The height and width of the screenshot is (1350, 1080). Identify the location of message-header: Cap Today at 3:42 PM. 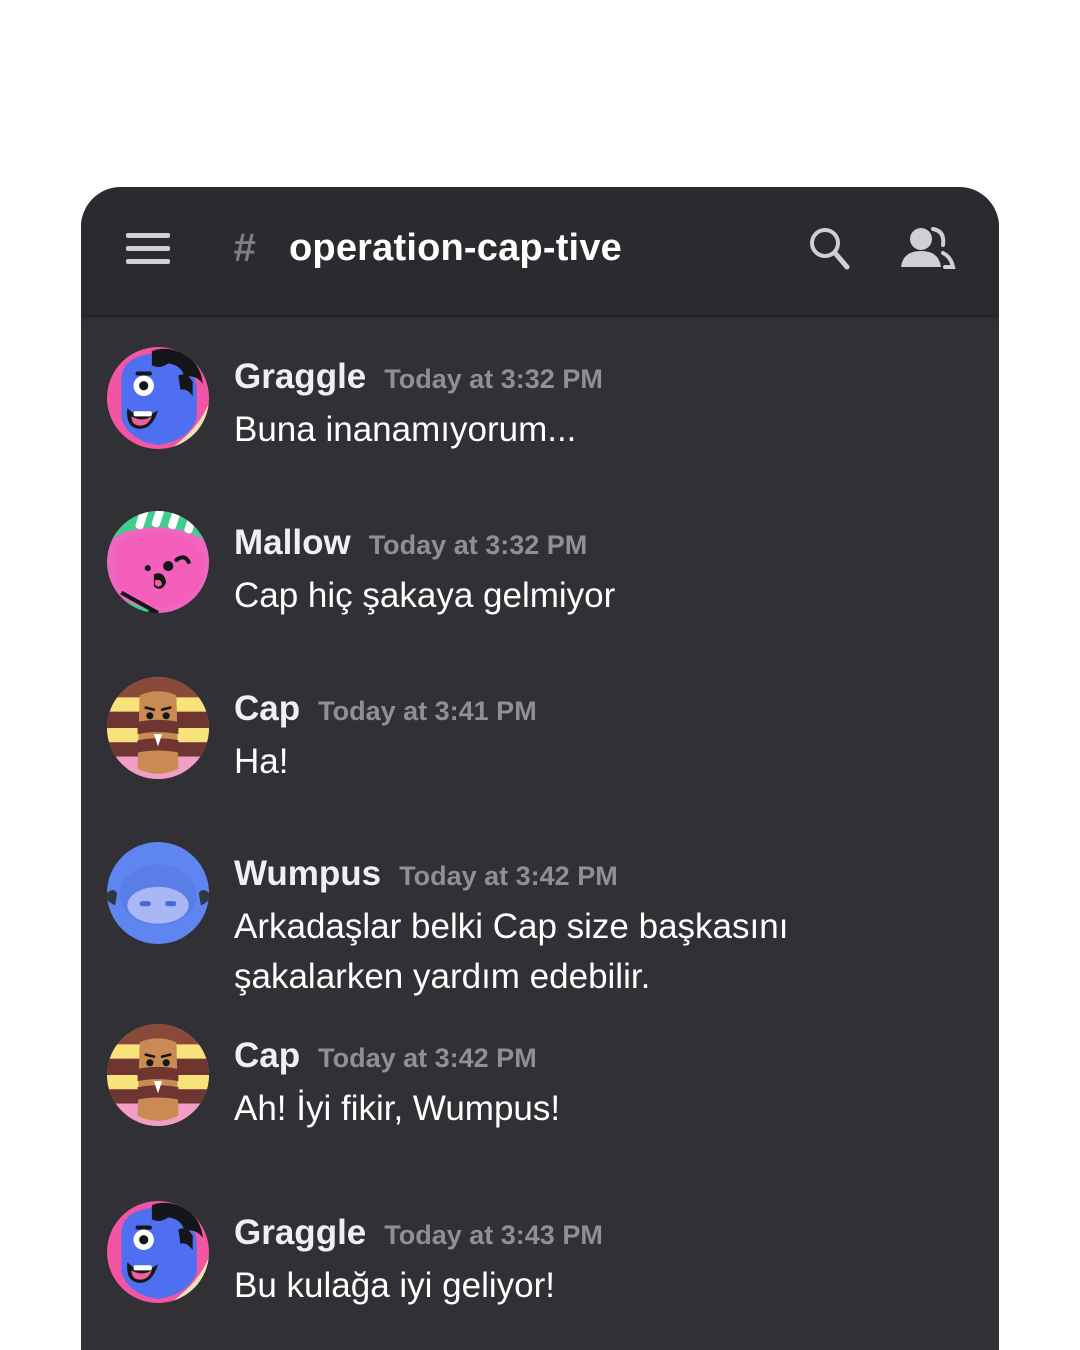
(385, 1056).